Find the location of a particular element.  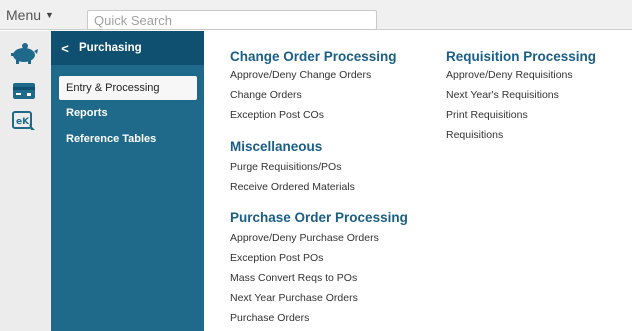

menu-button: Menu ▼ is located at coordinates (30, 15).